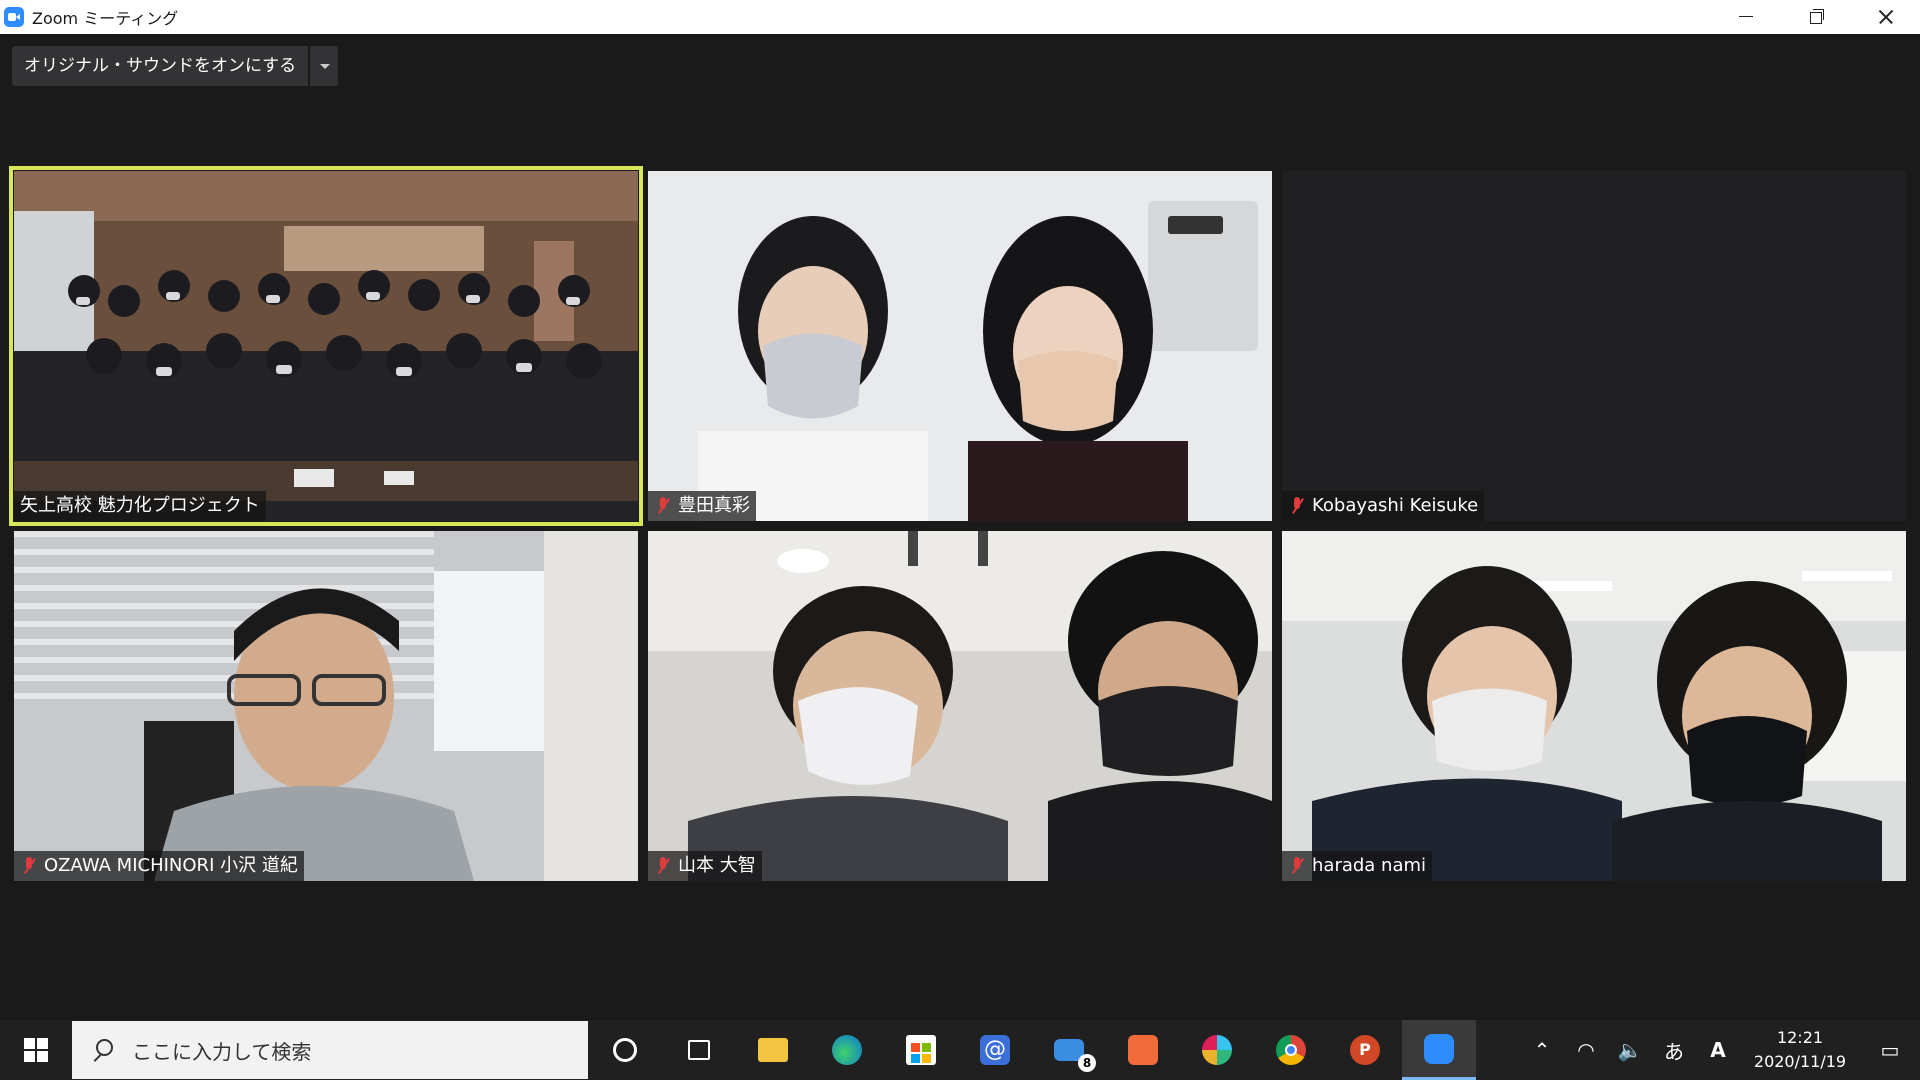 The image size is (1920, 1080). What do you see at coordinates (1069, 1050) in the screenshot?
I see `mail-app-button: 8` at bounding box center [1069, 1050].